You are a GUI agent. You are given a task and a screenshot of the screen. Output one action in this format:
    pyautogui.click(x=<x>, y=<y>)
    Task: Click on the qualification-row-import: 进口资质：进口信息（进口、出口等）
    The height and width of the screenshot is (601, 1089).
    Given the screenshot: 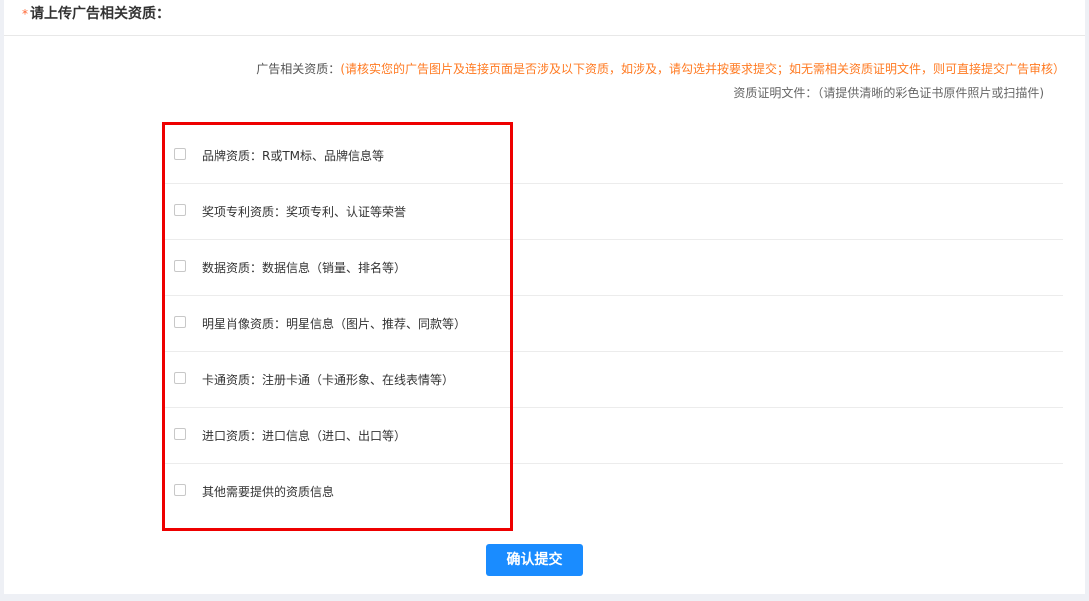 What is the action you would take?
    pyautogui.click(x=613, y=436)
    